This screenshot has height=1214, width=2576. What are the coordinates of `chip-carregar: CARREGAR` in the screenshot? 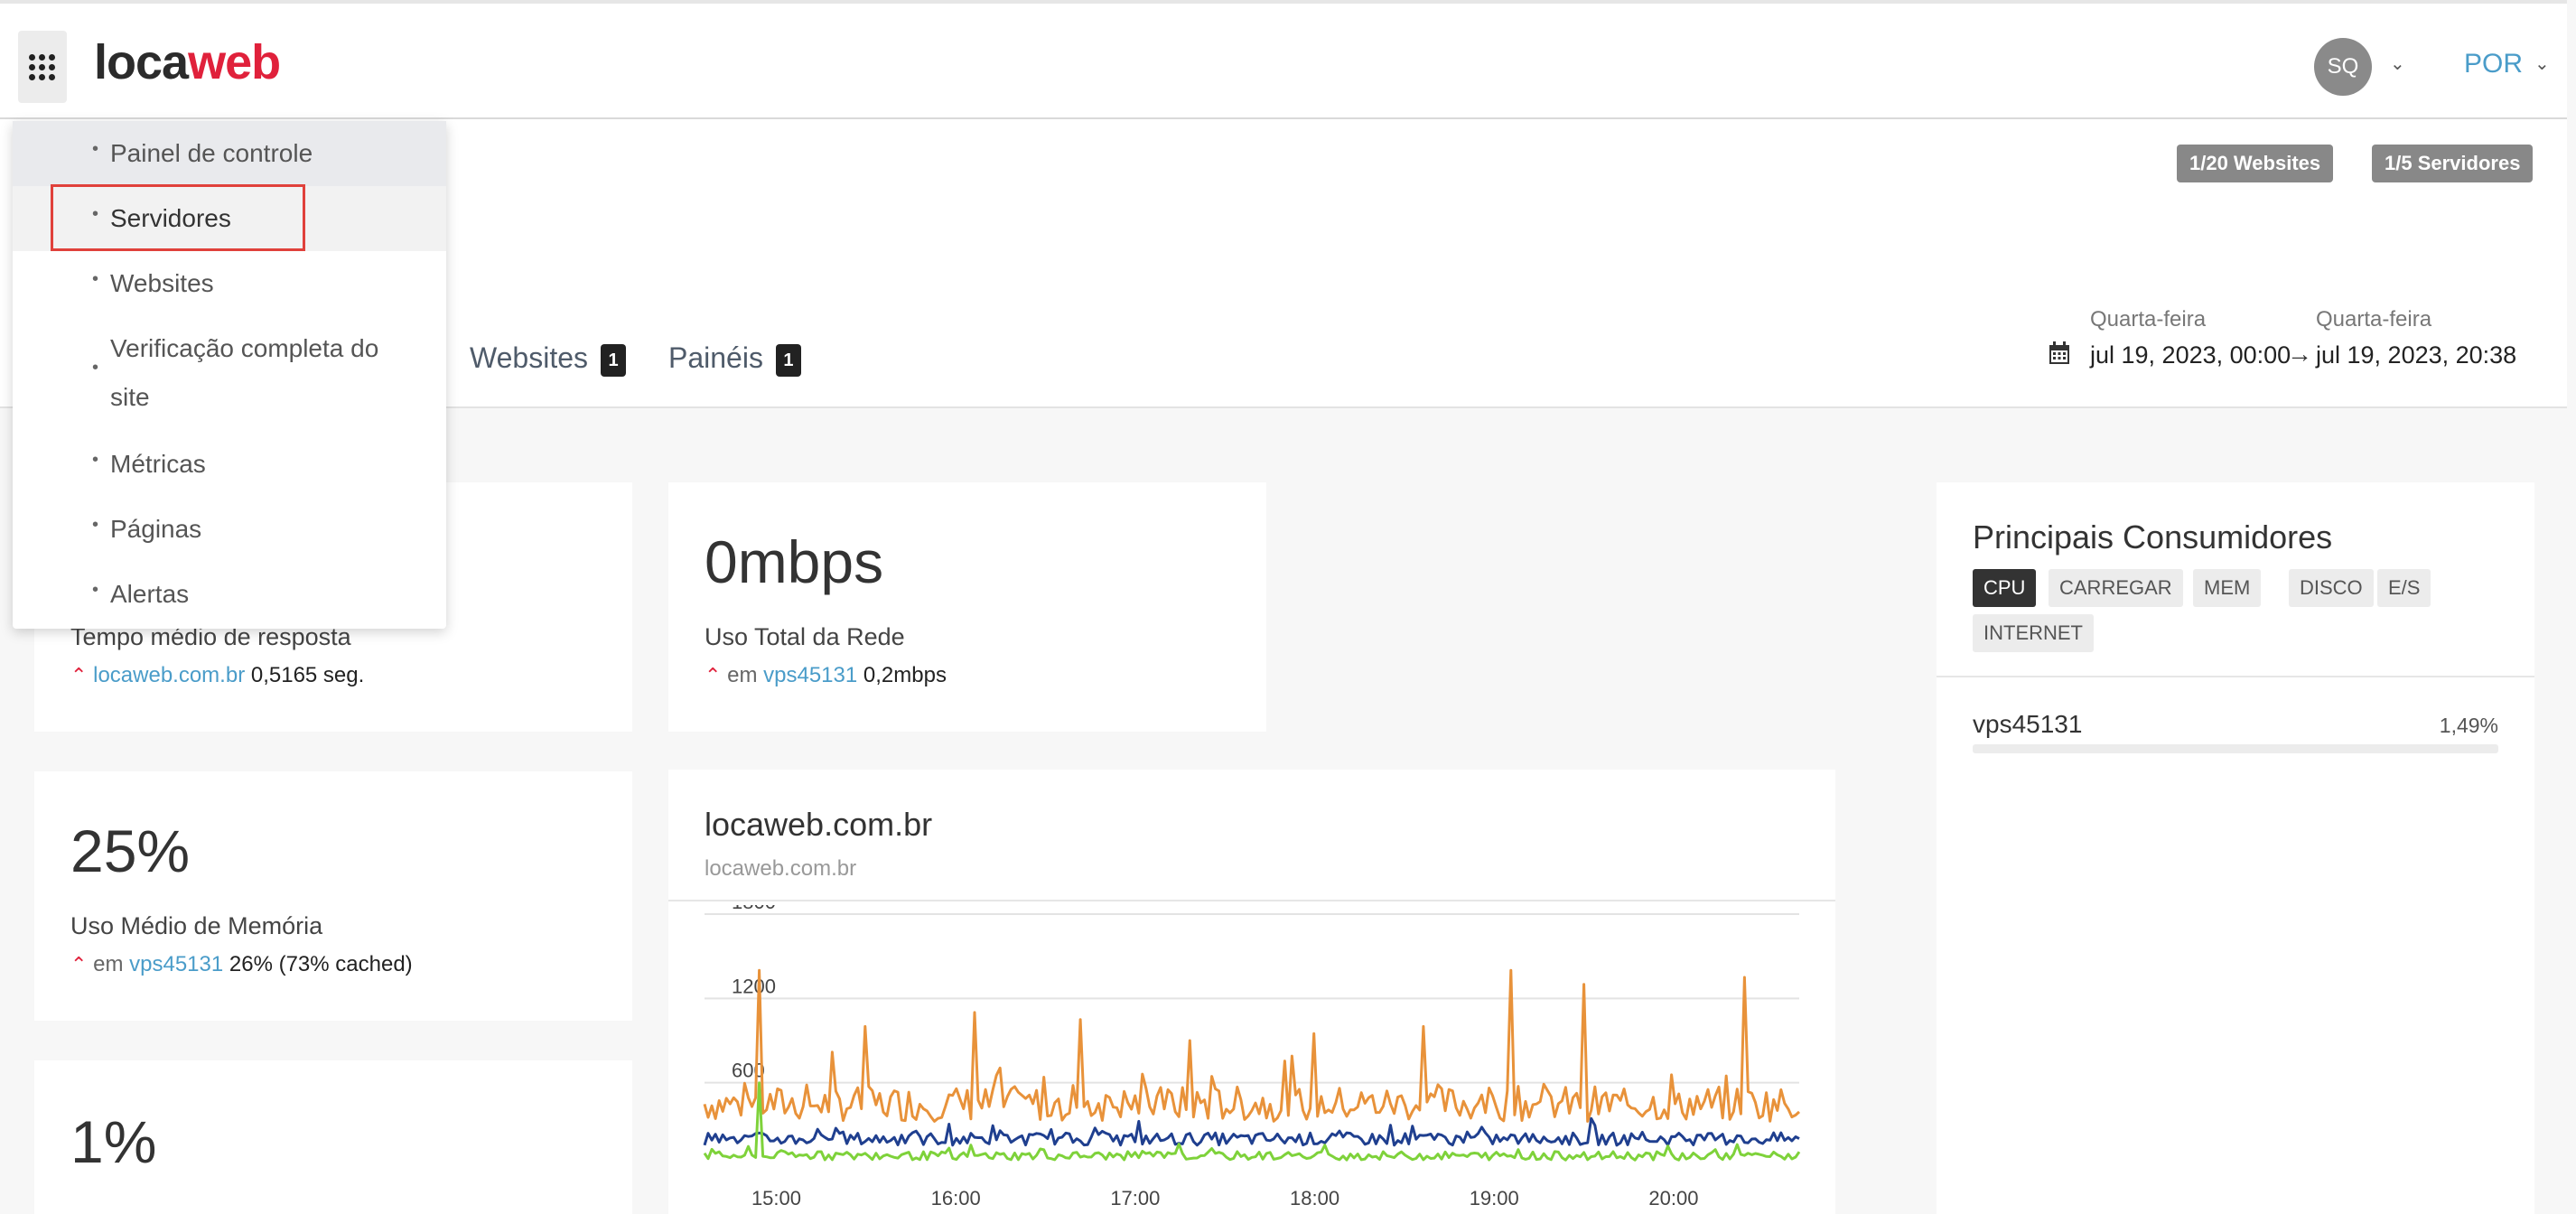 It's located at (2116, 588).